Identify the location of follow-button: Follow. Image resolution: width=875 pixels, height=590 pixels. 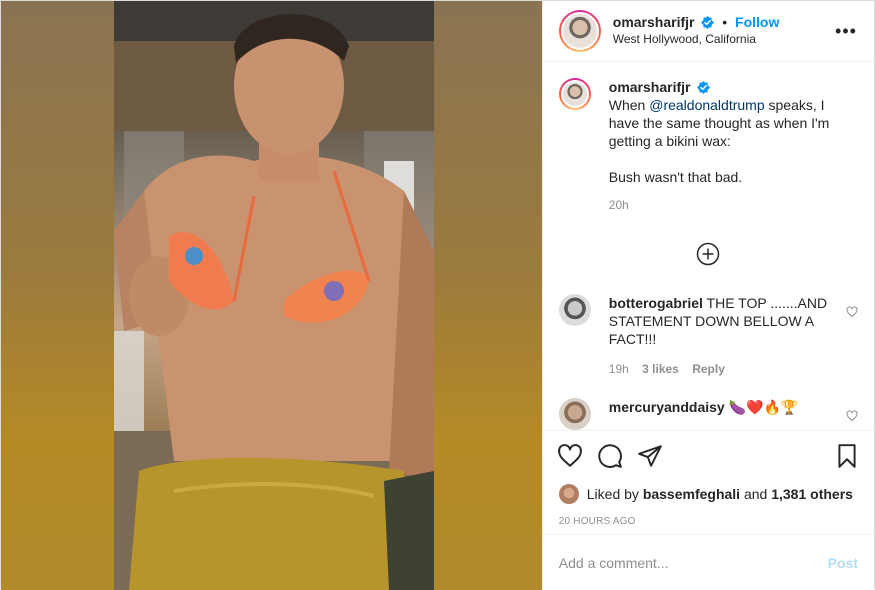
(757, 22).